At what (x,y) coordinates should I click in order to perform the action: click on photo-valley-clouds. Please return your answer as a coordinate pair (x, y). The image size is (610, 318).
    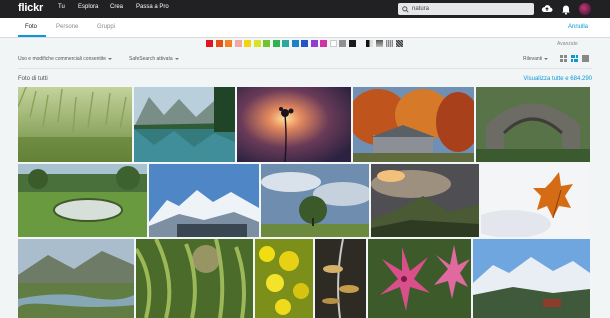
    Looking at the image, I should click on (425, 200).